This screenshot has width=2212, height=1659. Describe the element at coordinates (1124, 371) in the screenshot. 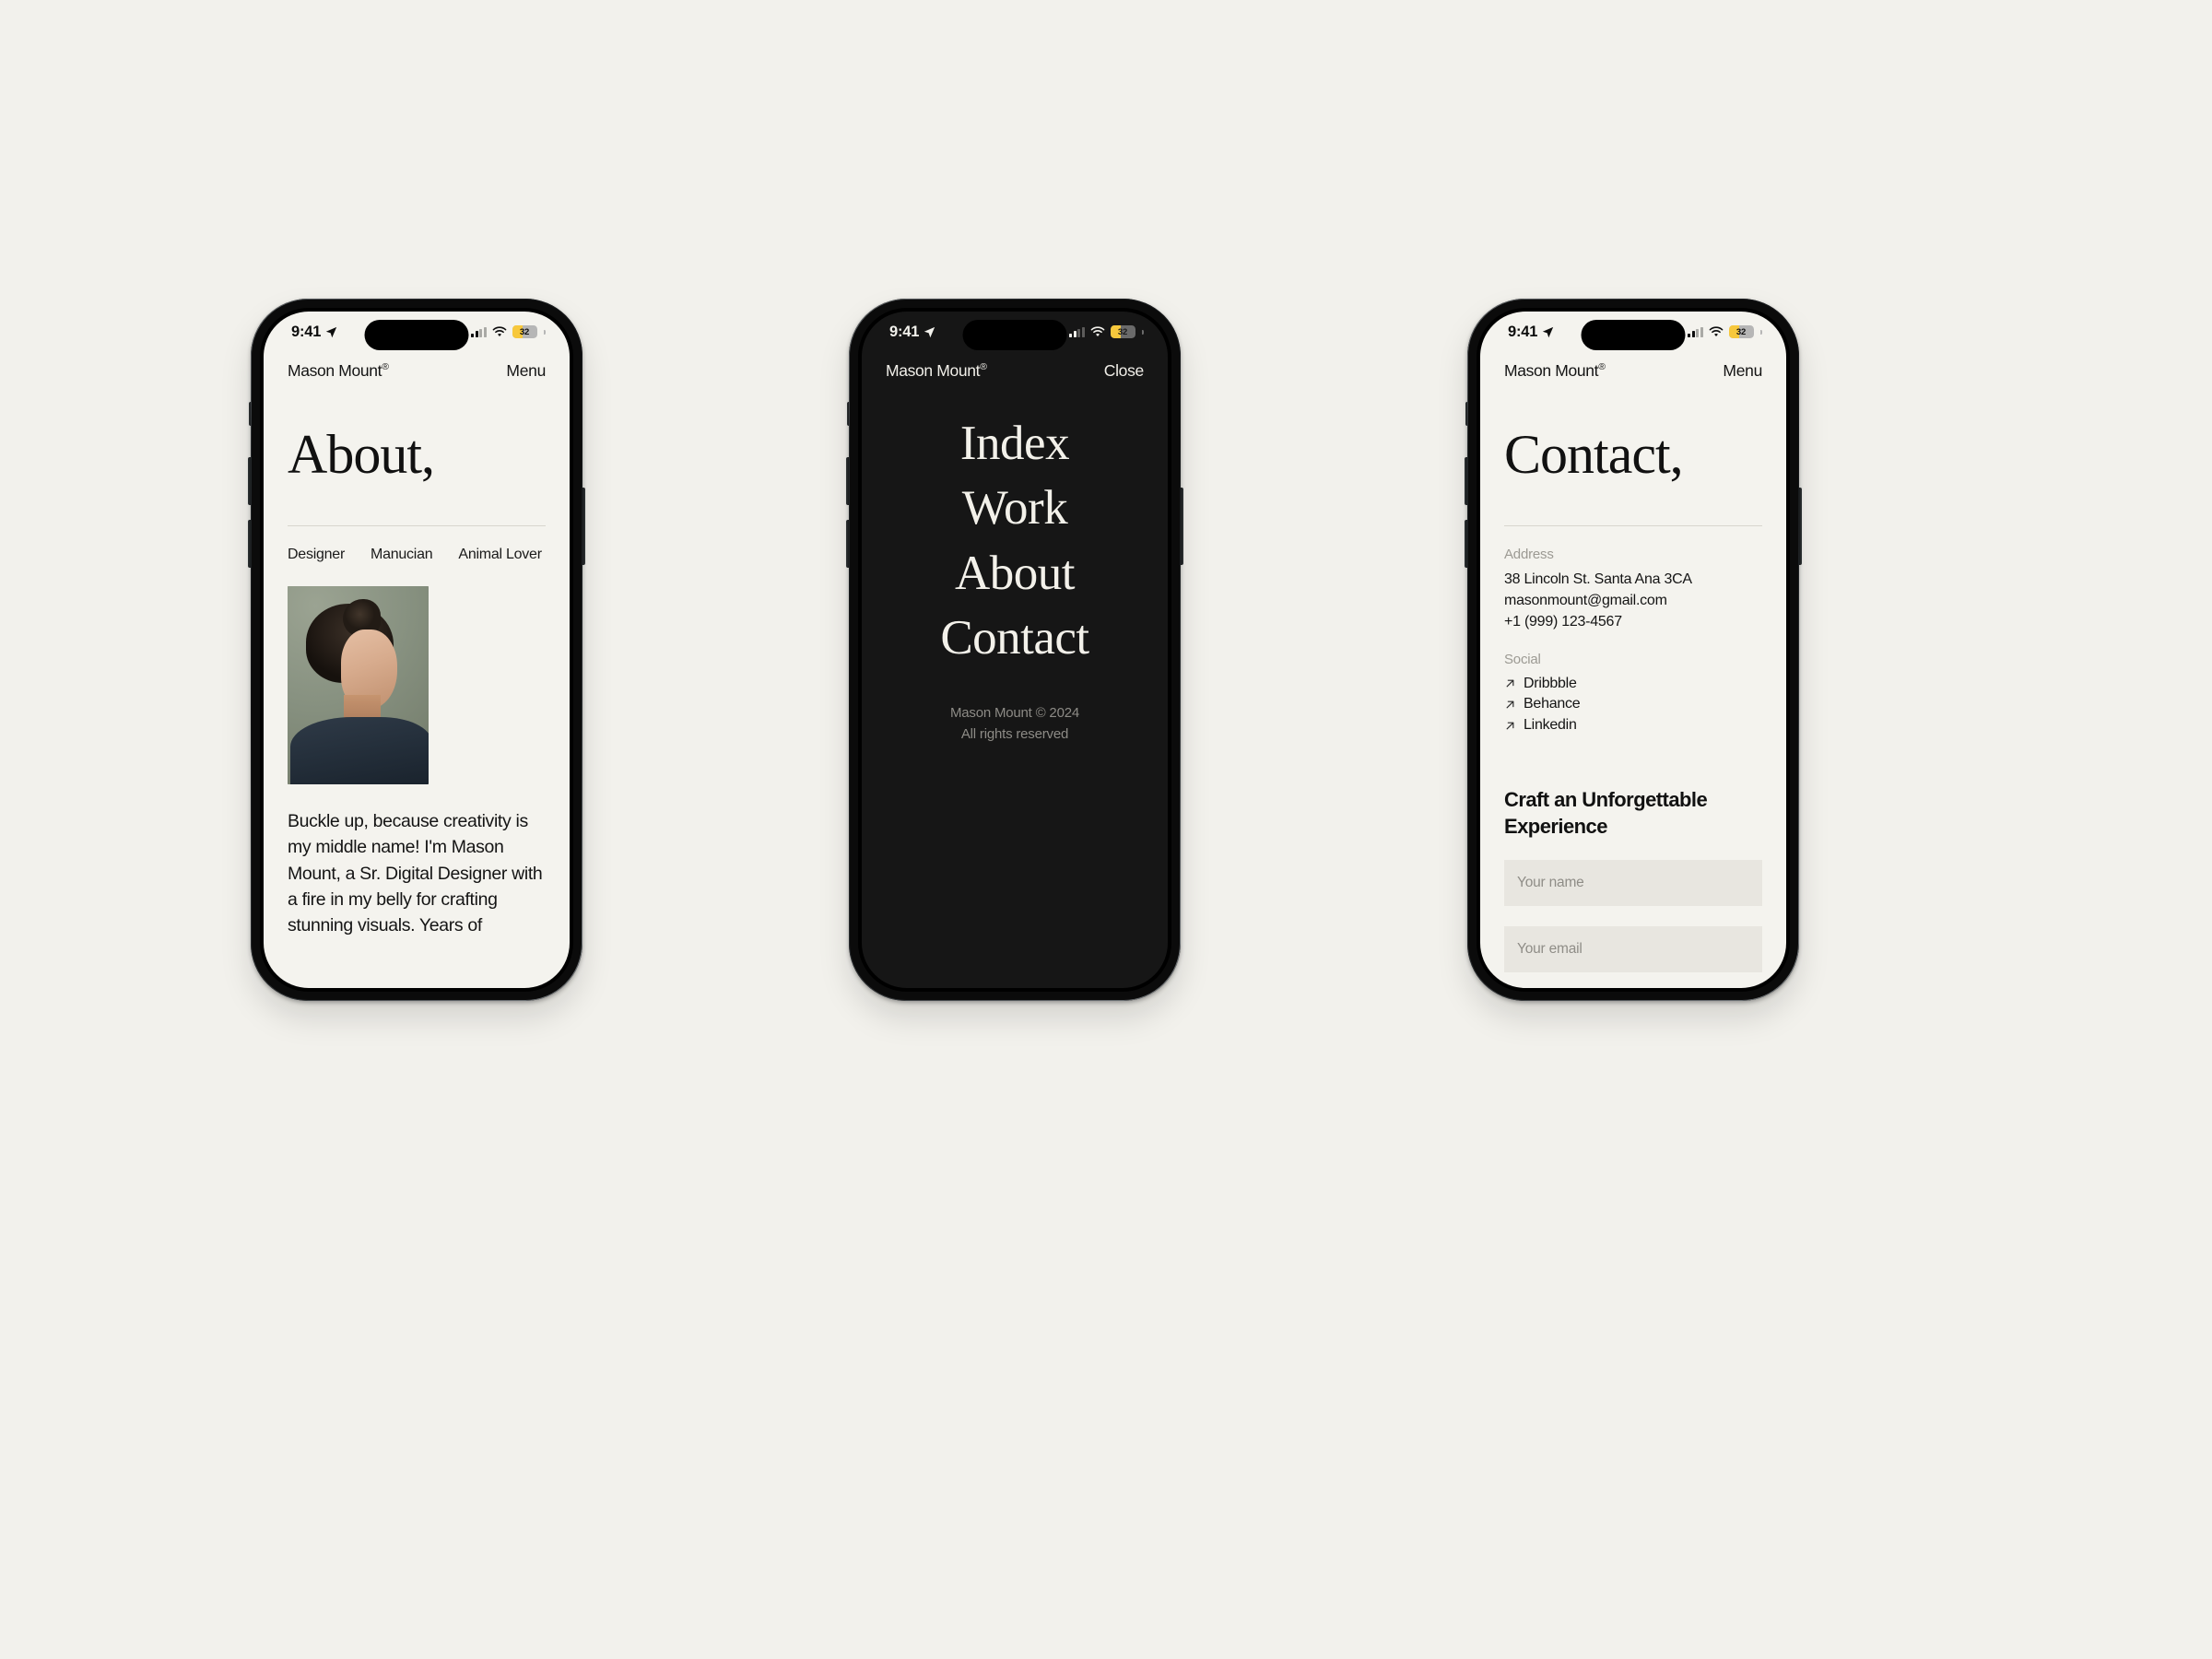

I see `close-button: Close` at that location.